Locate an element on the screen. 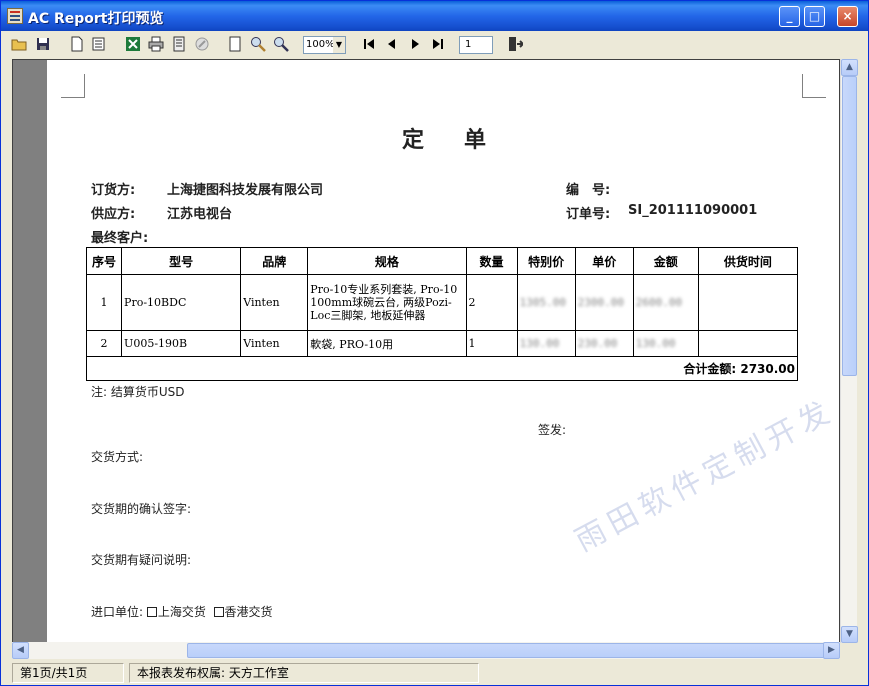  total-row: 合计金额: 2730.00 is located at coordinates (442, 368).